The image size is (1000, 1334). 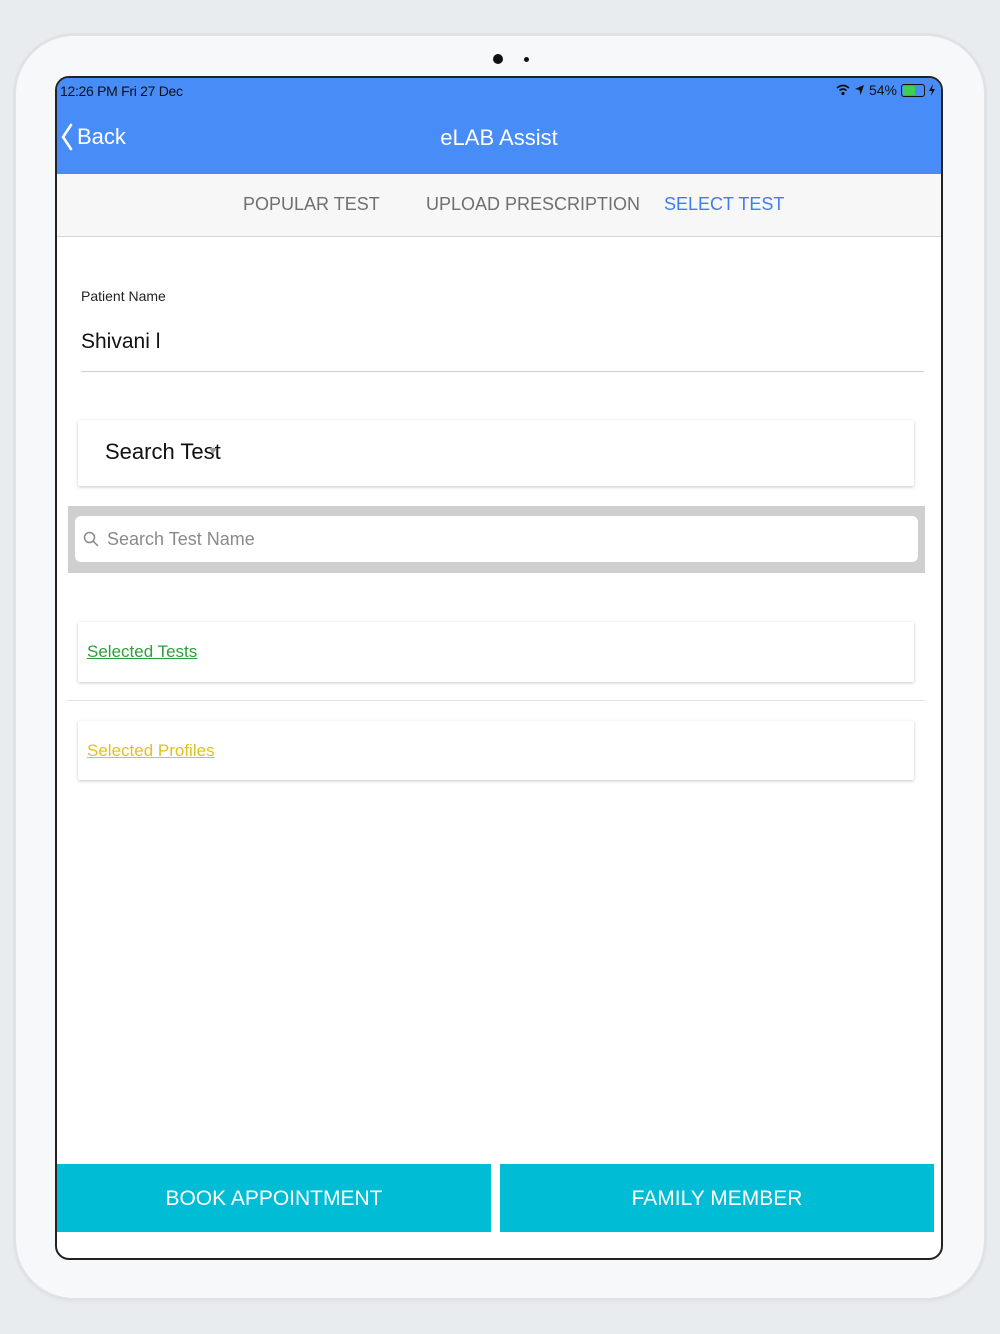 I want to click on camera-dot, so click(x=498, y=59).